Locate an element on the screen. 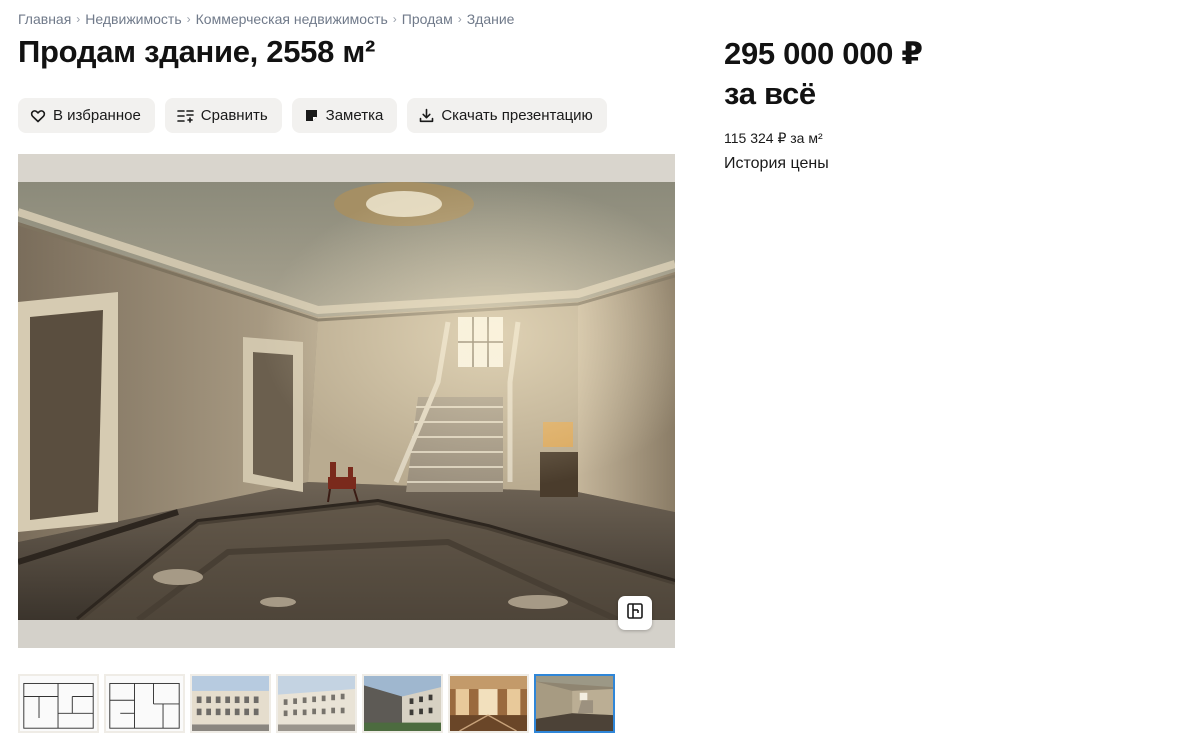 The height and width of the screenshot is (743, 1200). compare-button: Сравнить is located at coordinates (223, 115).